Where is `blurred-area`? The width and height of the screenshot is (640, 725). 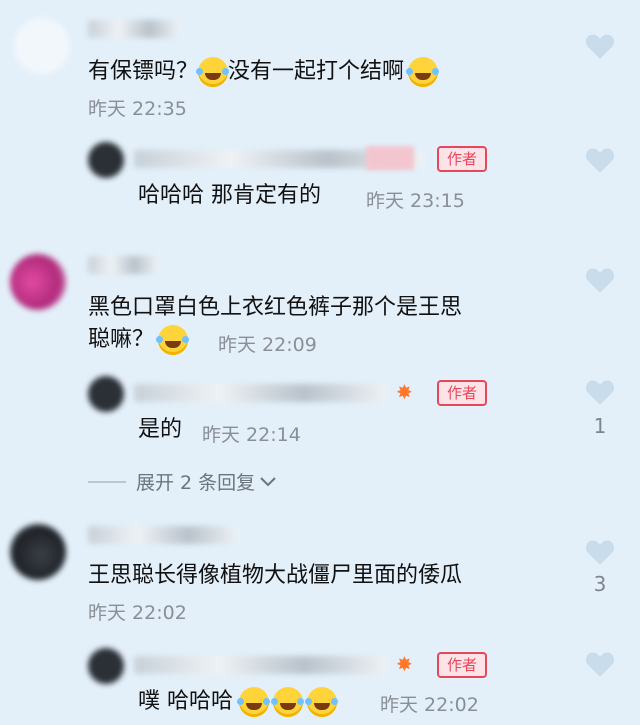 blurred-area is located at coordinates (390, 158).